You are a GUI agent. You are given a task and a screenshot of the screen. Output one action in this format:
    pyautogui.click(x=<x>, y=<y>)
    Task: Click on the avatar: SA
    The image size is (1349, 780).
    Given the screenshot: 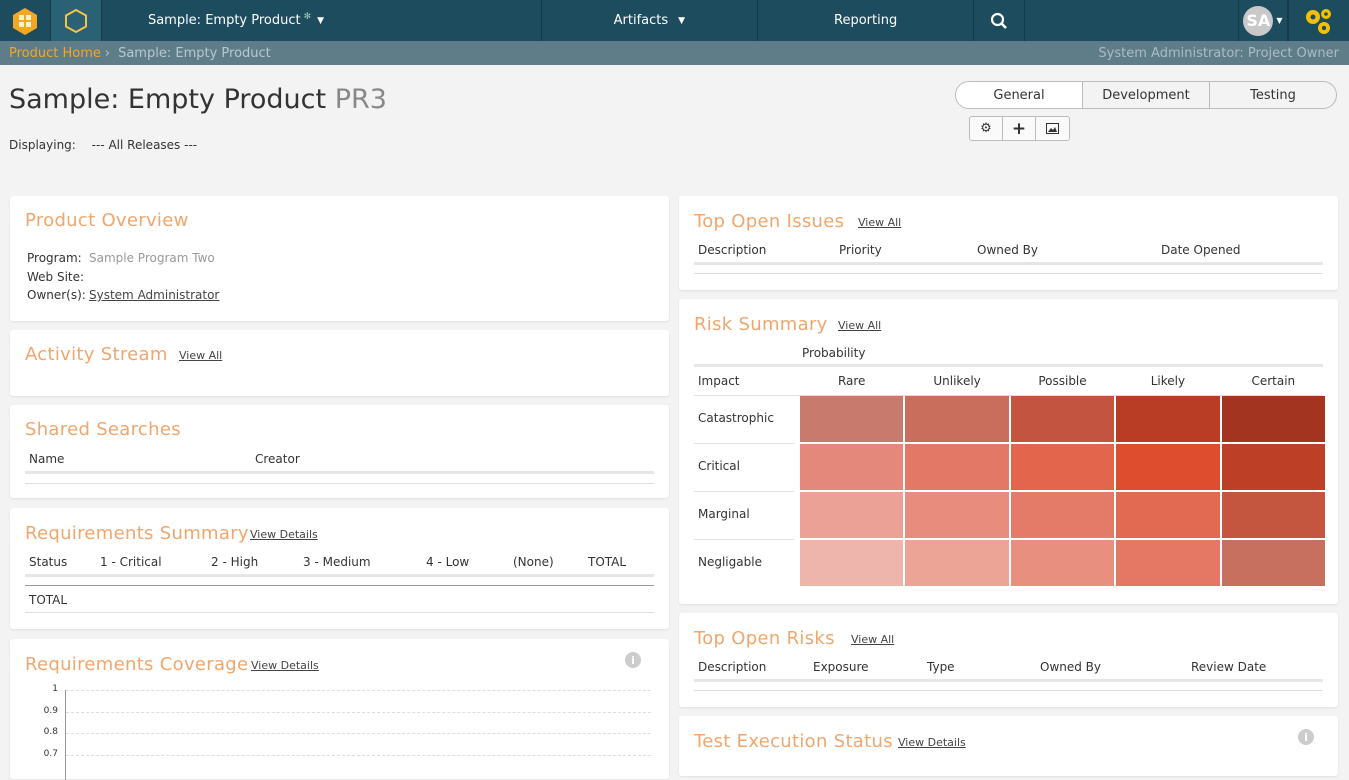 What is the action you would take?
    pyautogui.click(x=1258, y=20)
    